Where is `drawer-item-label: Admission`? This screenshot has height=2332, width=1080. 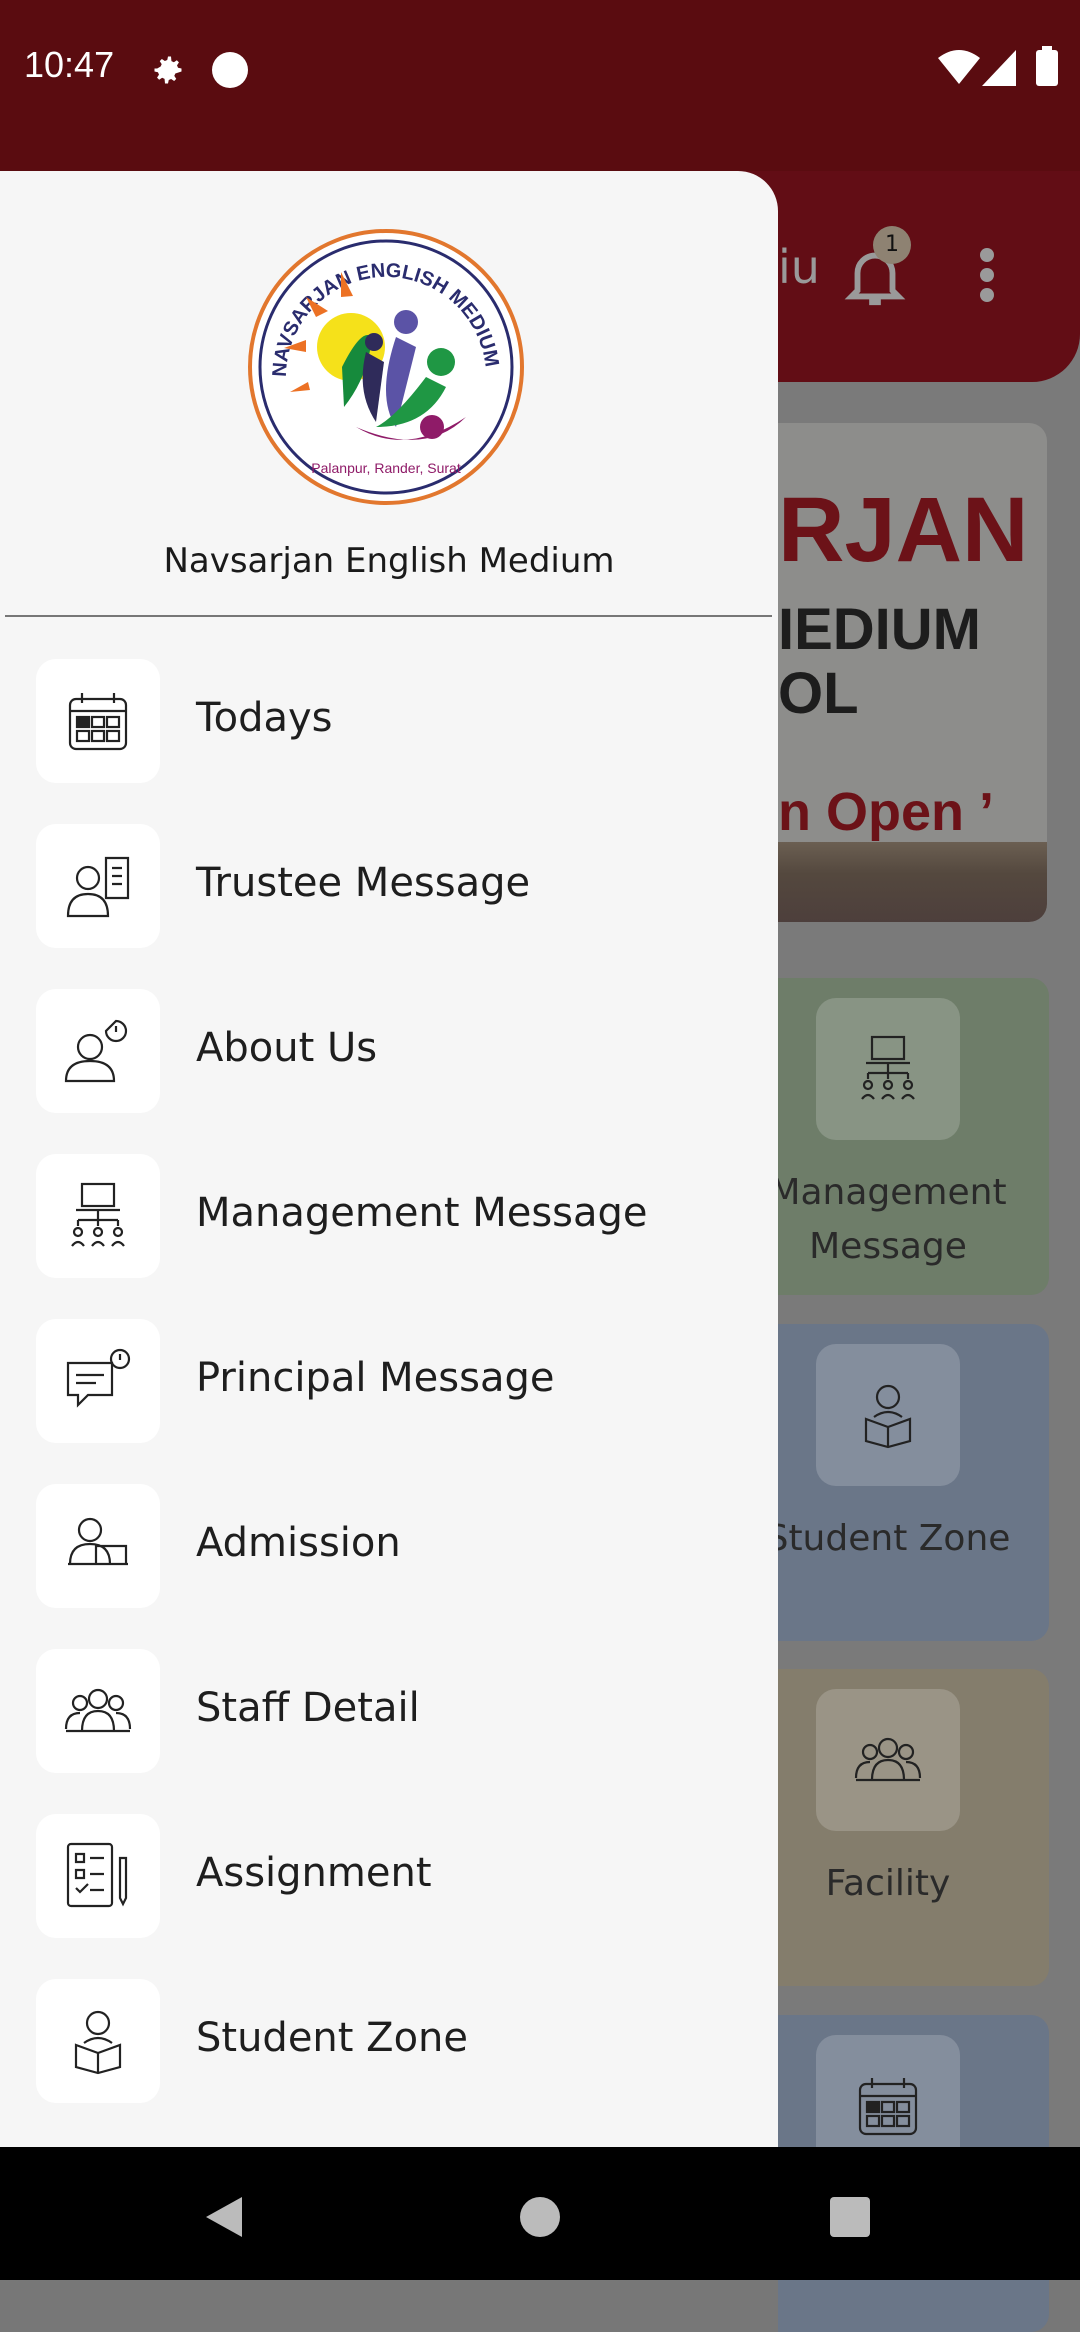
drawer-item-label: Admission is located at coordinates (298, 1543).